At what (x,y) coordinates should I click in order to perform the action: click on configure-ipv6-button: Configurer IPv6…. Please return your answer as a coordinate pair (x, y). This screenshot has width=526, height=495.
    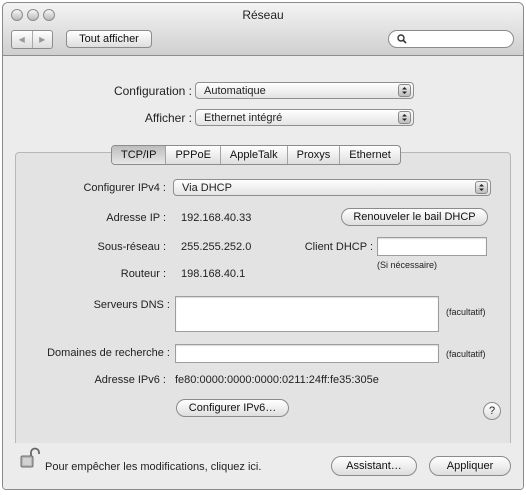
    Looking at the image, I should click on (232, 408).